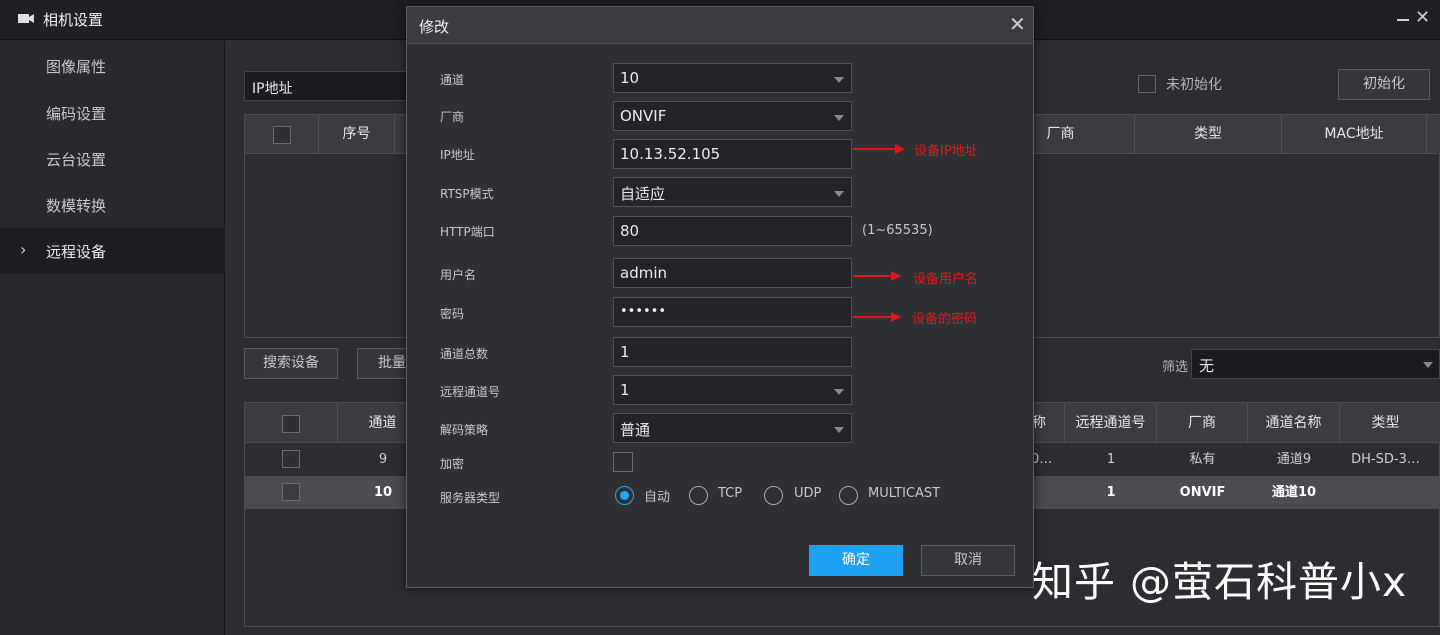 The image size is (1440, 635). I want to click on ip-label: IP地址, so click(457, 155).